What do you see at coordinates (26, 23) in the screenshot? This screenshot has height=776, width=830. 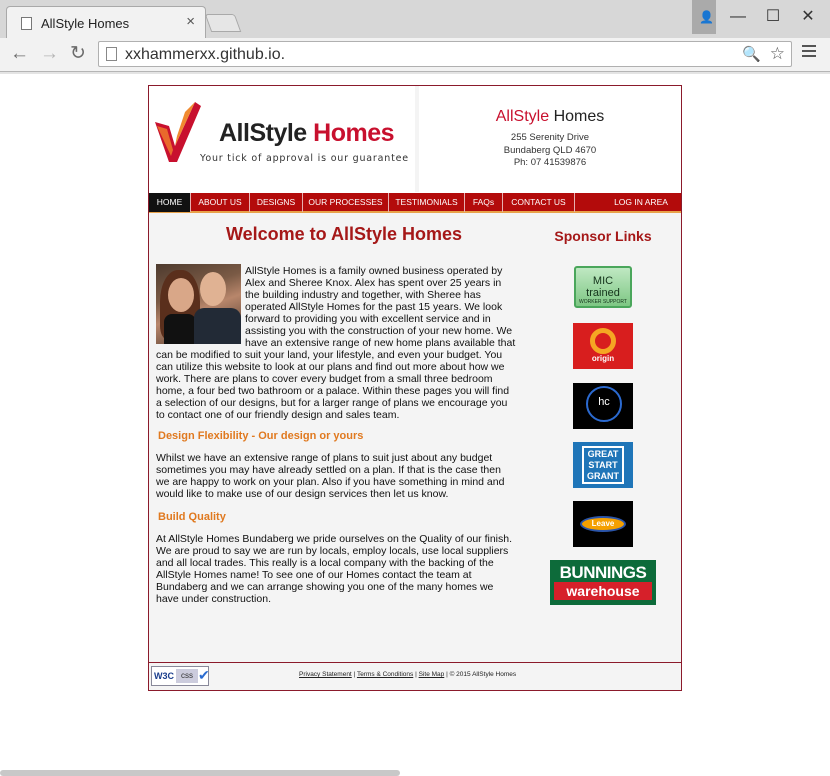 I see `page-favicon-icon` at bounding box center [26, 23].